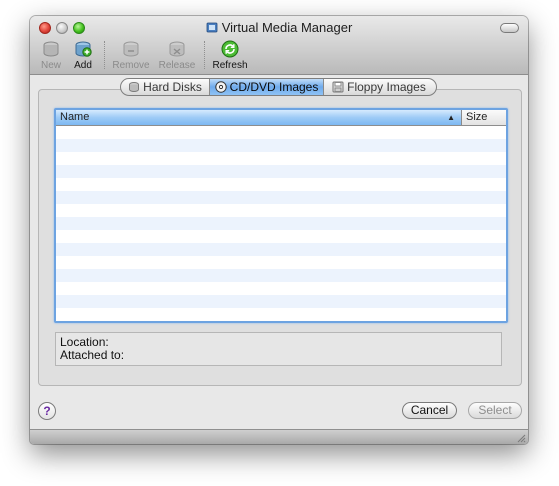  What do you see at coordinates (495, 410) in the screenshot?
I see `select-button: Select` at bounding box center [495, 410].